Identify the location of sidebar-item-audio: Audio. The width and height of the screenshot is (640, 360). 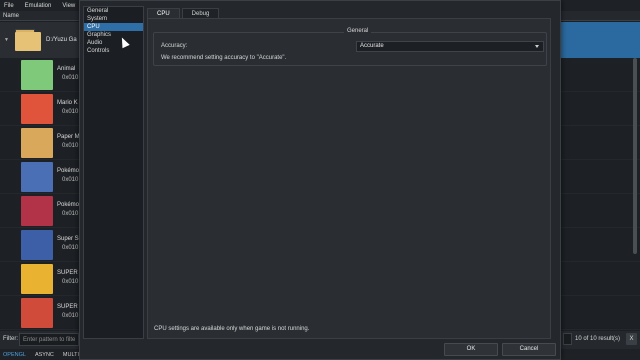
(113, 43).